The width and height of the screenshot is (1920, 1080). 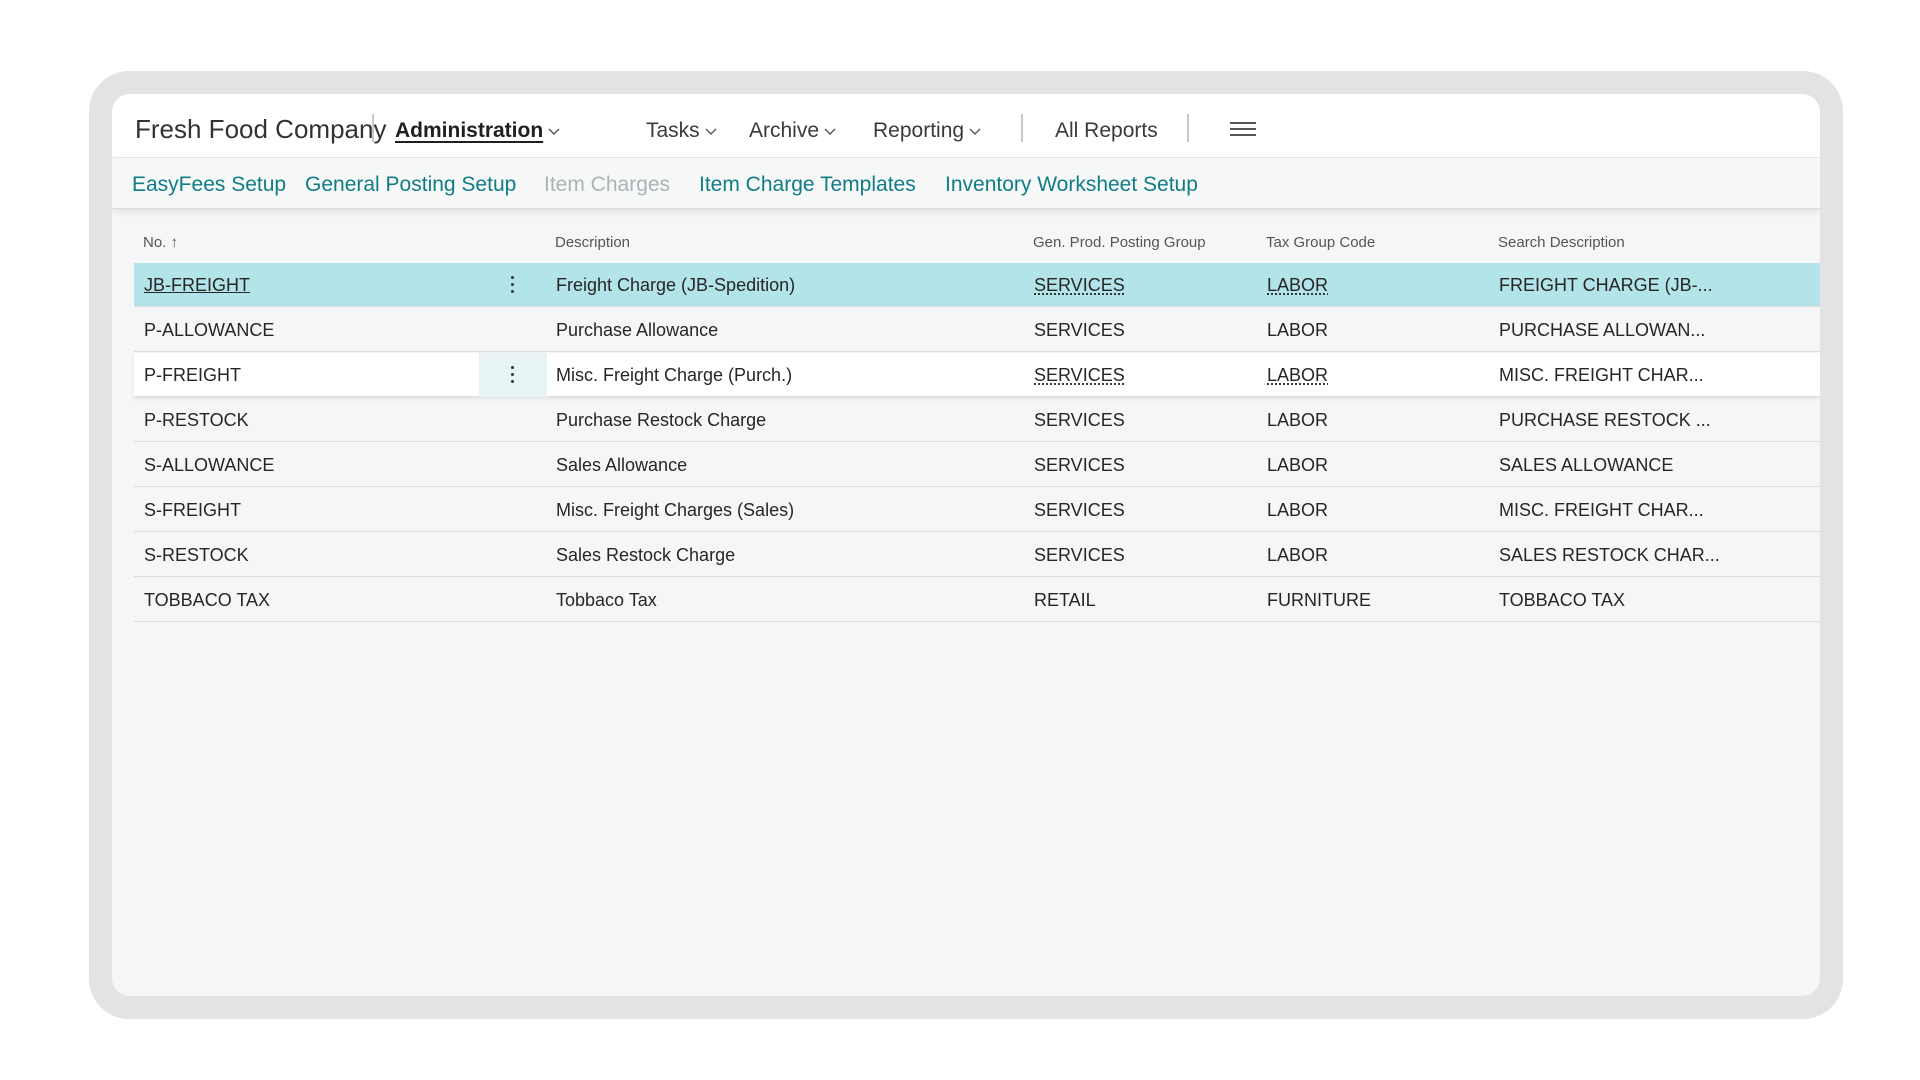 I want to click on nav-reporting: Reporting, so click(x=927, y=131).